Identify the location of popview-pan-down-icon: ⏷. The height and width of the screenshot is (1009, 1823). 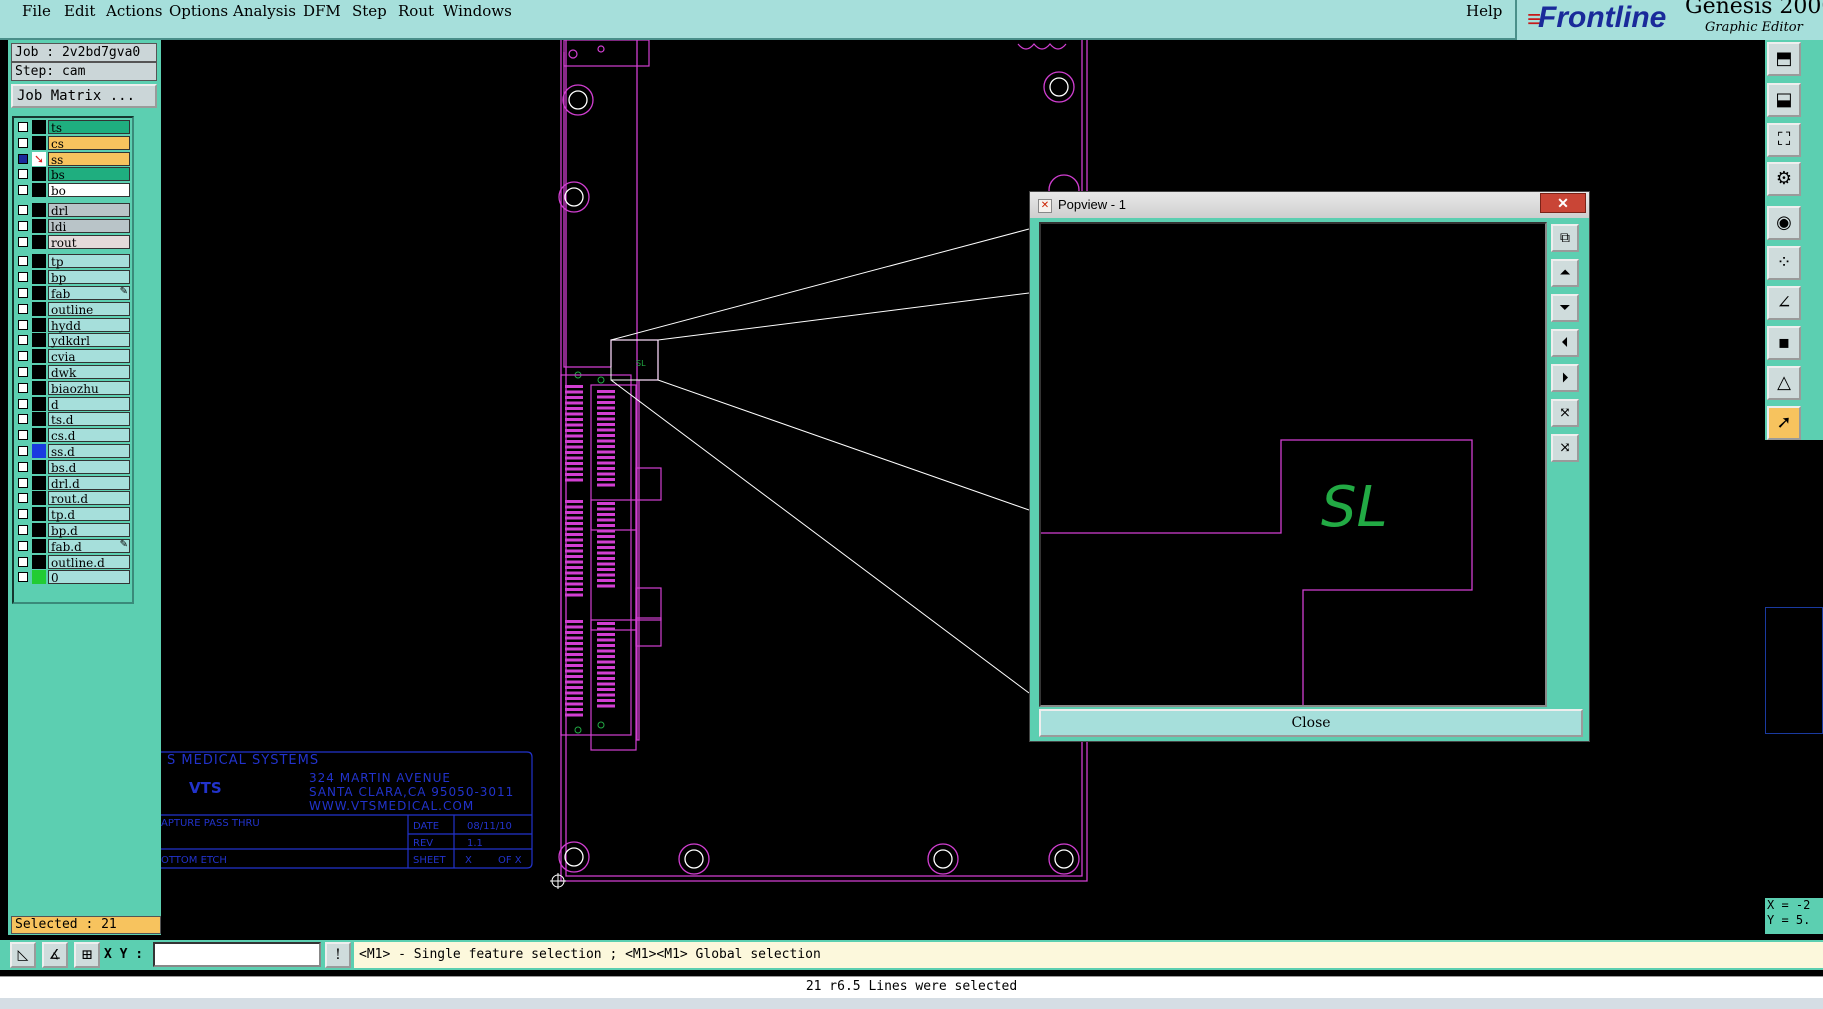
(1565, 308).